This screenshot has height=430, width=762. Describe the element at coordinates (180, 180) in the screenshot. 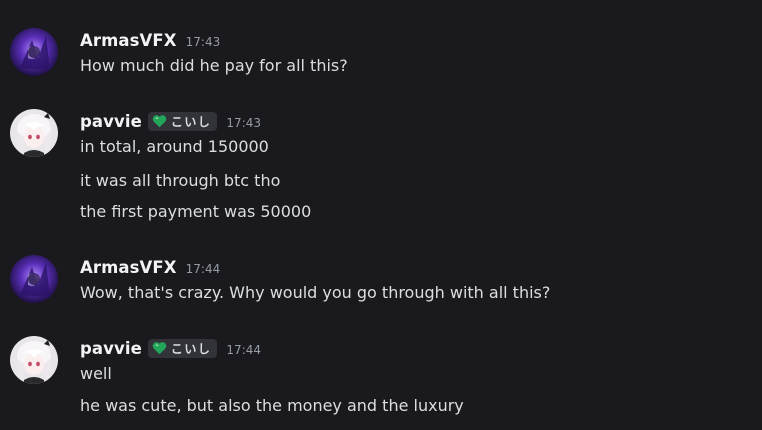

I see `message-text: it was all through btc tho` at that location.